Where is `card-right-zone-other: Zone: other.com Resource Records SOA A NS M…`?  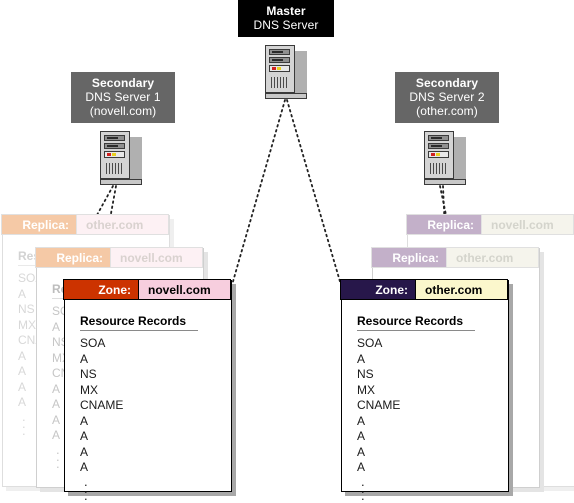
card-right-zone-other: Zone: other.com Resource Records SOA A NS M… is located at coordinates (426, 390).